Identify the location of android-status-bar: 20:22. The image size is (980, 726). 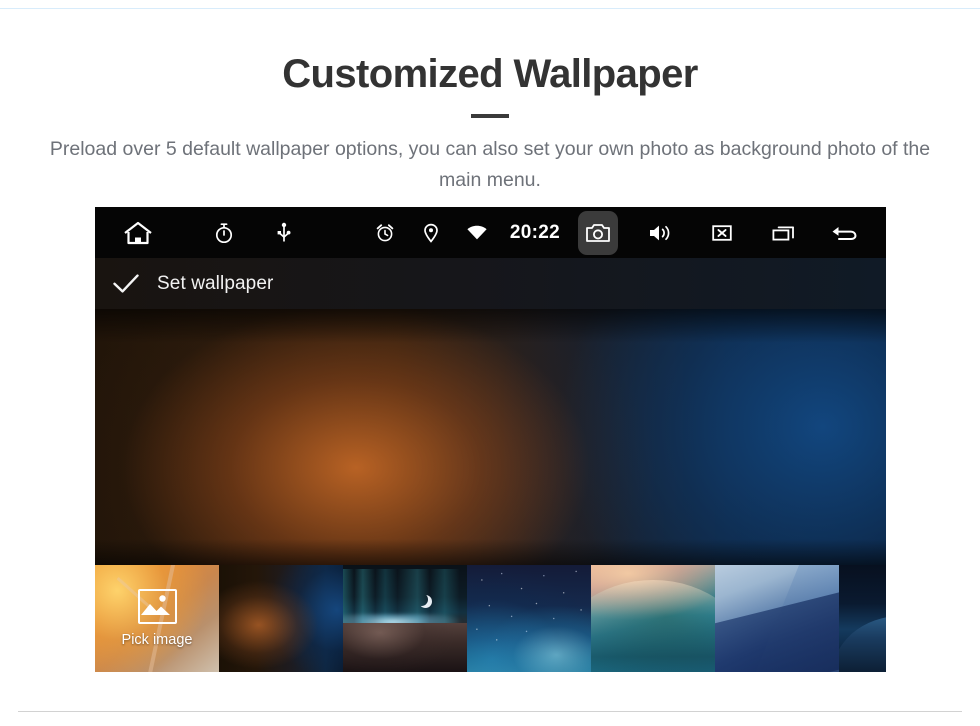
(490, 232).